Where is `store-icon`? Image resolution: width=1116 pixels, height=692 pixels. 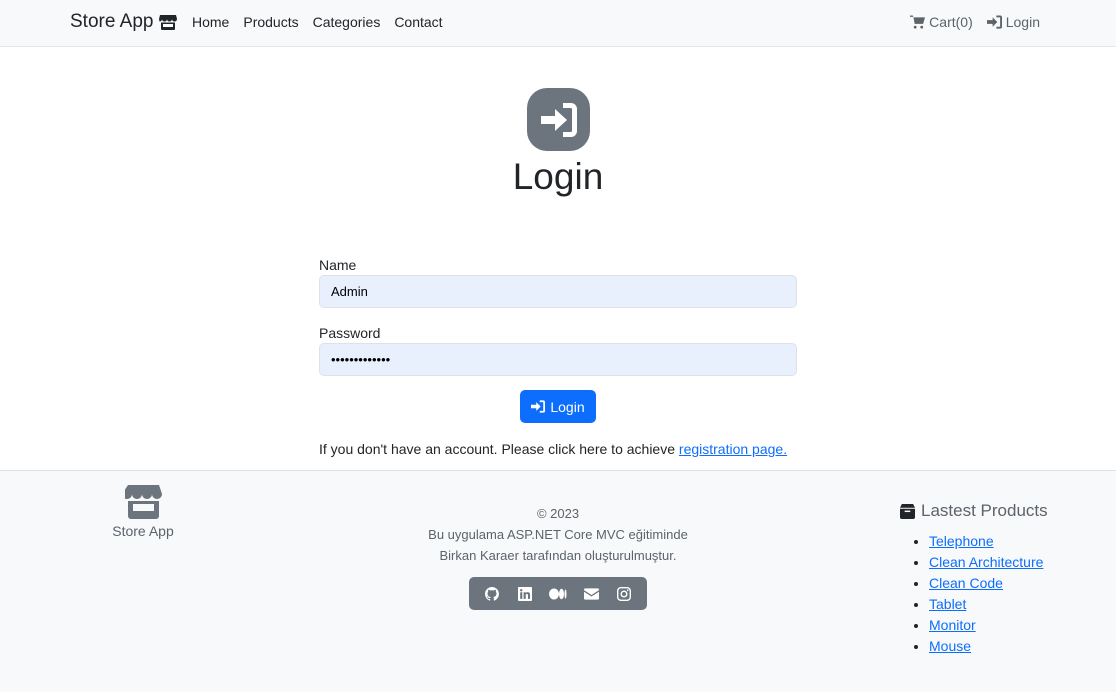
store-icon is located at coordinates (168, 22).